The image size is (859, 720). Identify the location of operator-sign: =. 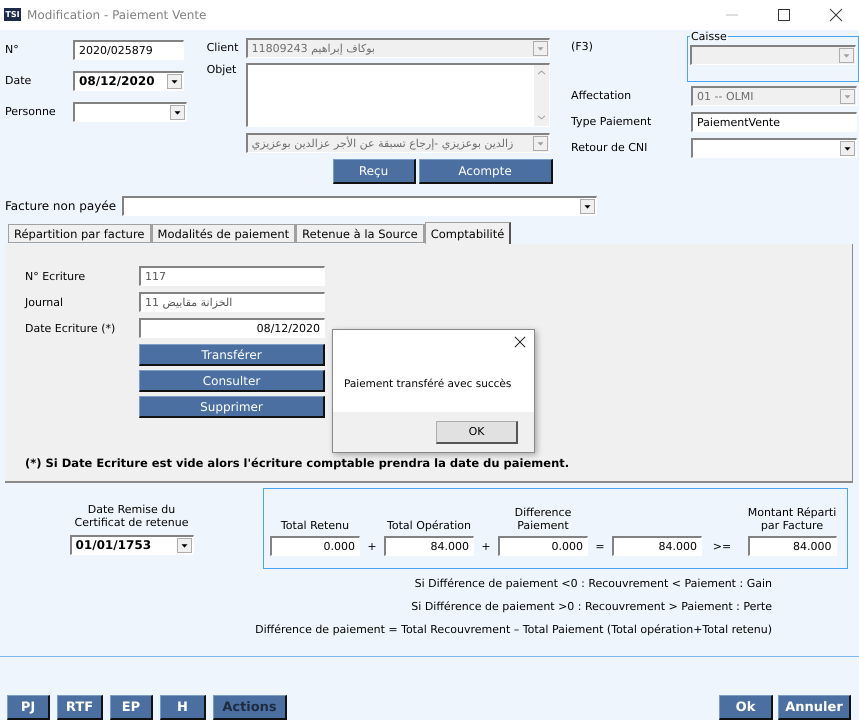
(600, 547).